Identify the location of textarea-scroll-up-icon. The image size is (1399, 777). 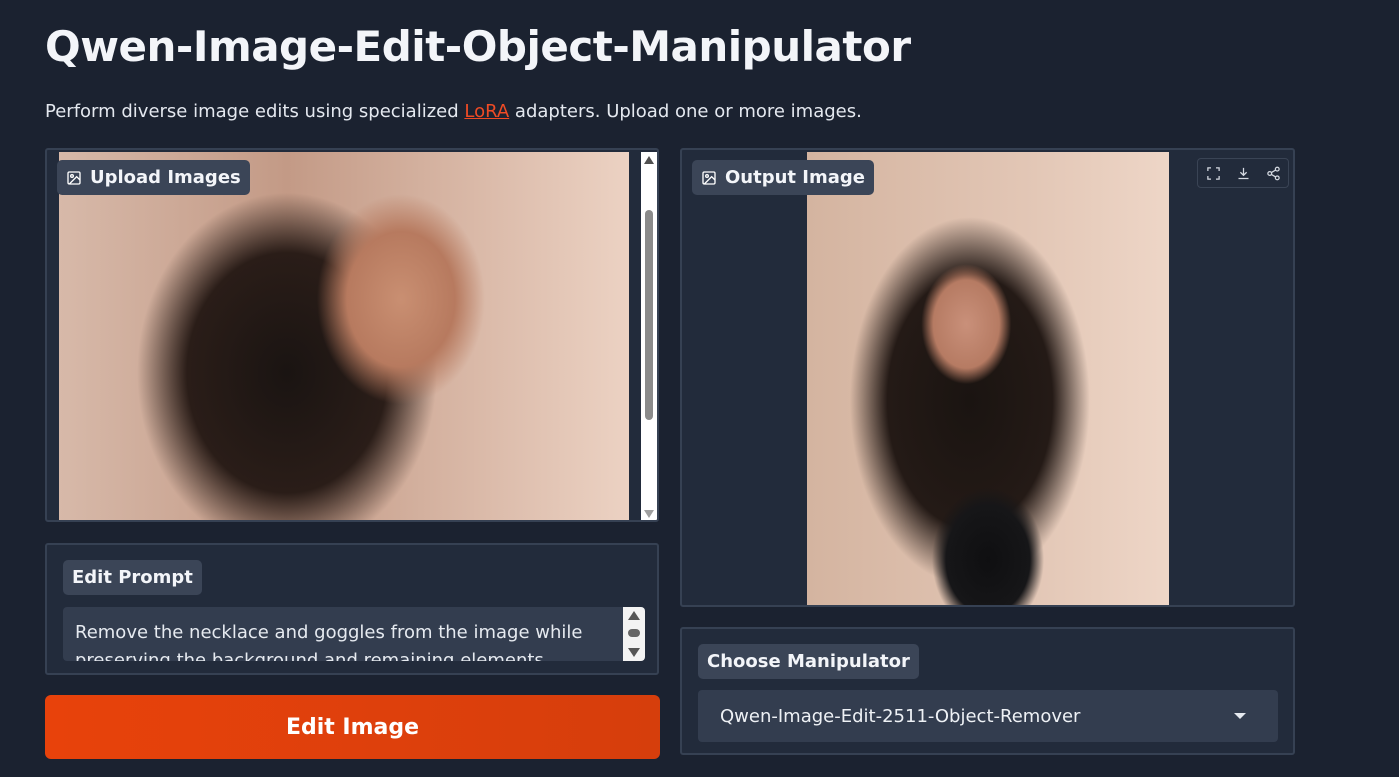
(634, 615).